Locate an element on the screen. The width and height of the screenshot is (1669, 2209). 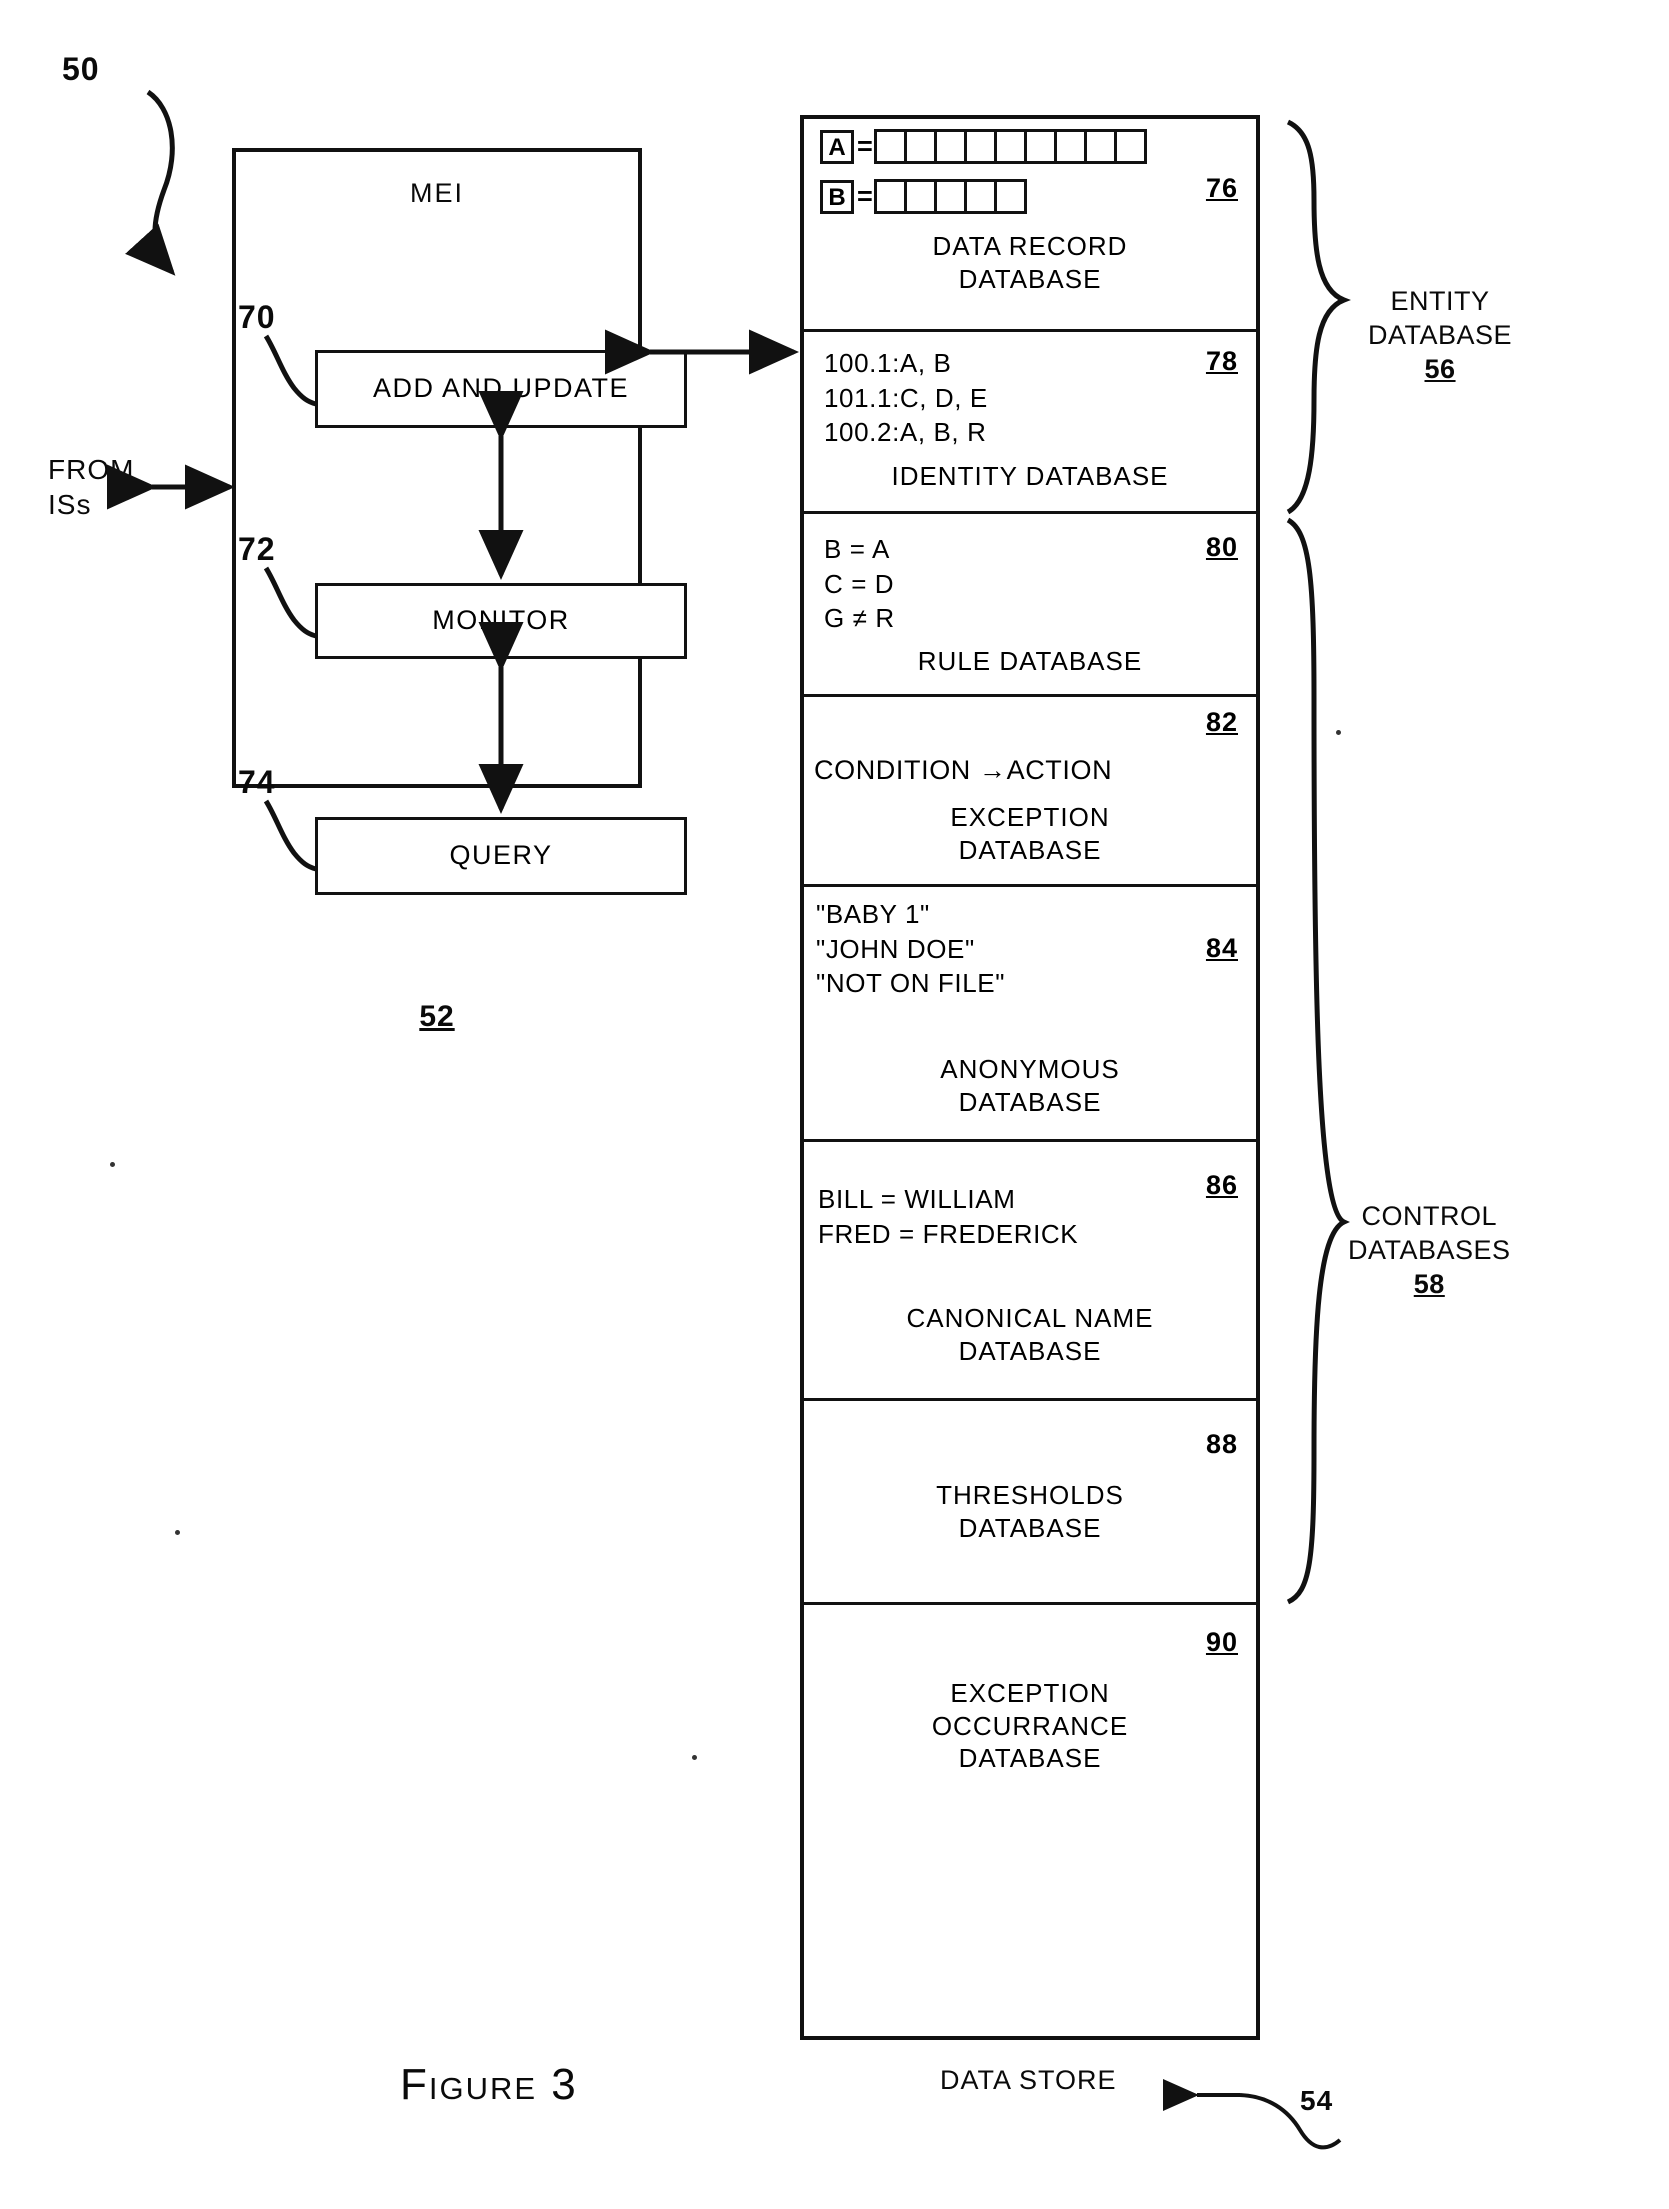
data-record-database-cell: A = B = 76 DATA RECORD DATABASE is located at coordinates (1030, 223).